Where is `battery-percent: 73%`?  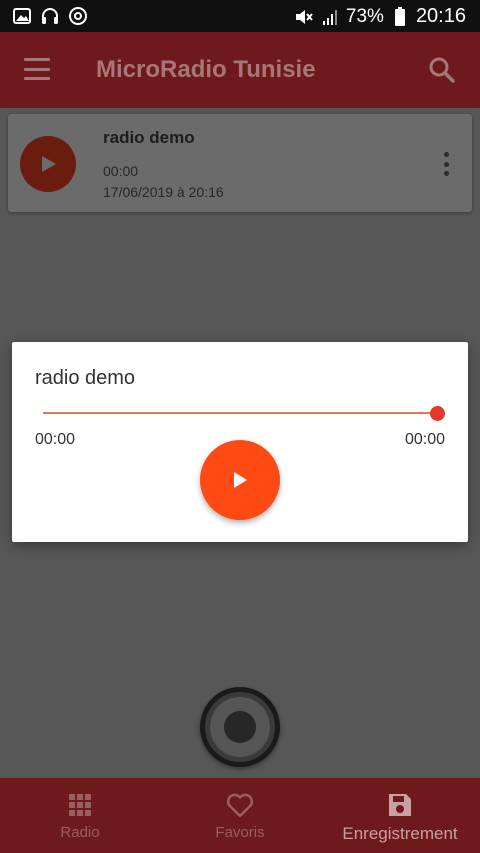 battery-percent: 73% is located at coordinates (364, 16).